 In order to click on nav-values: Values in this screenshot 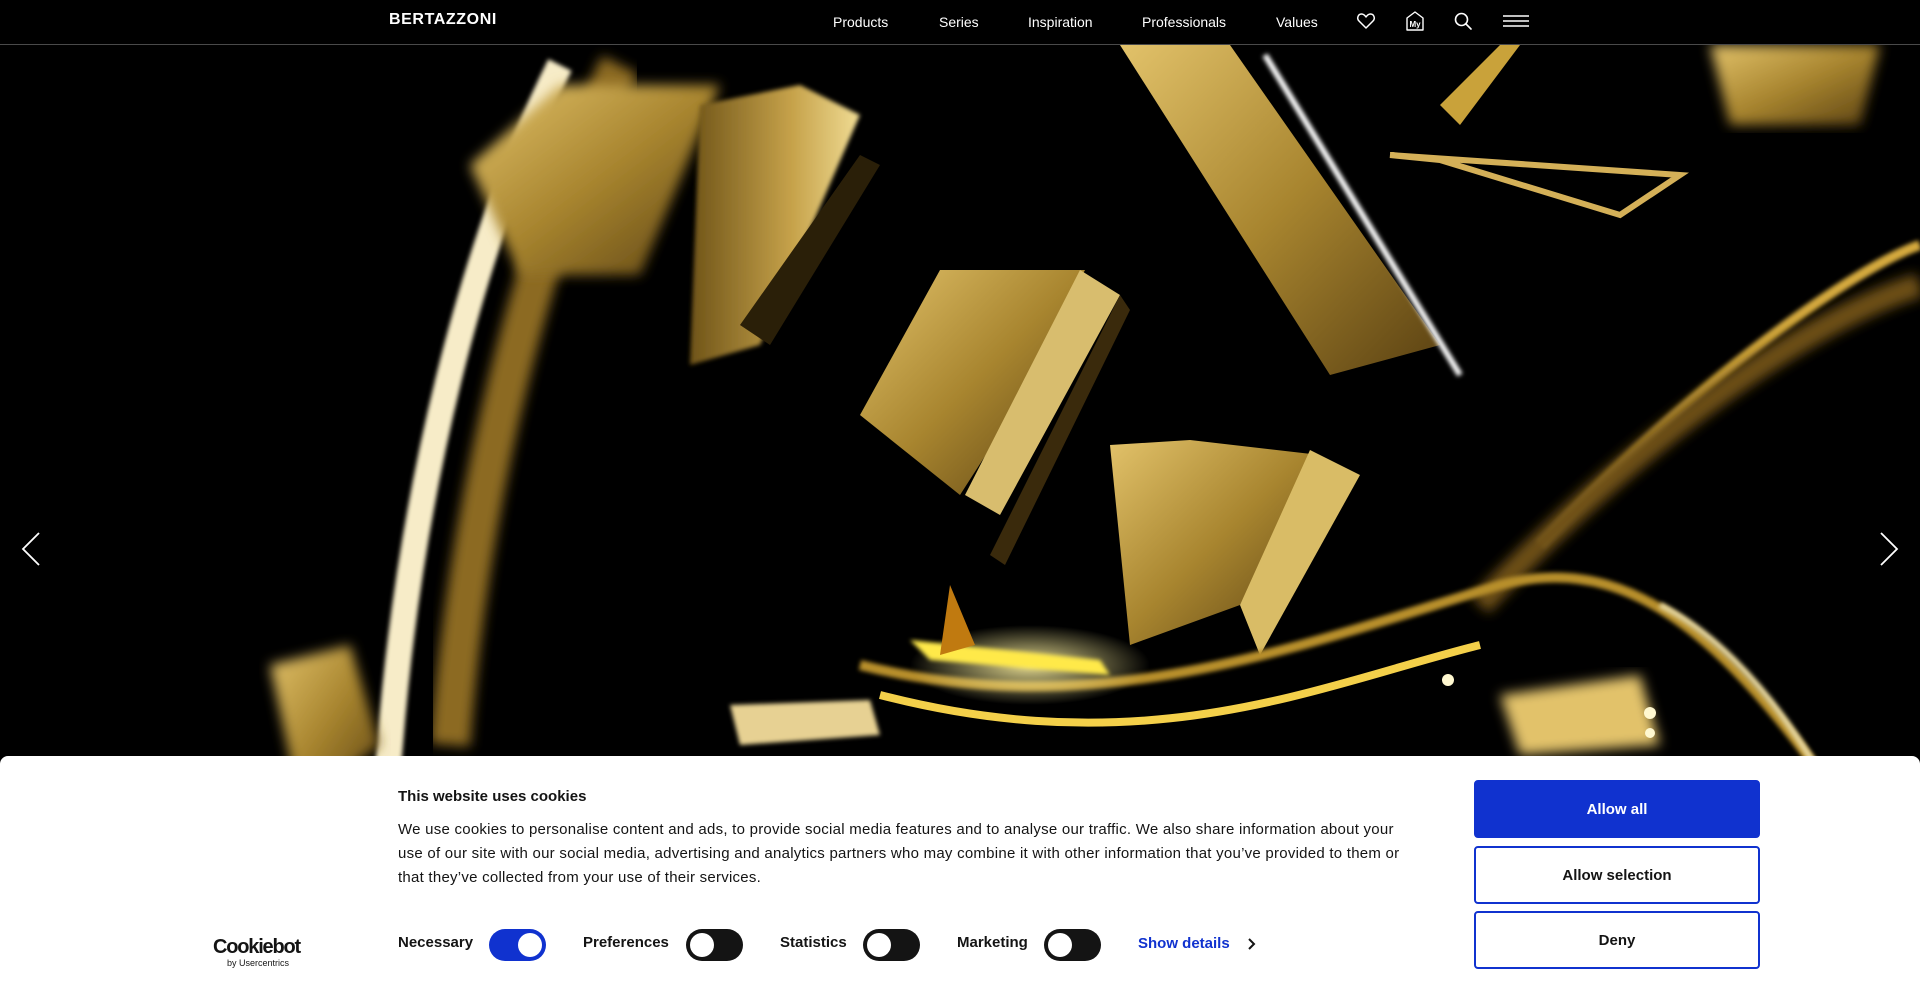, I will do `click(1297, 22)`.